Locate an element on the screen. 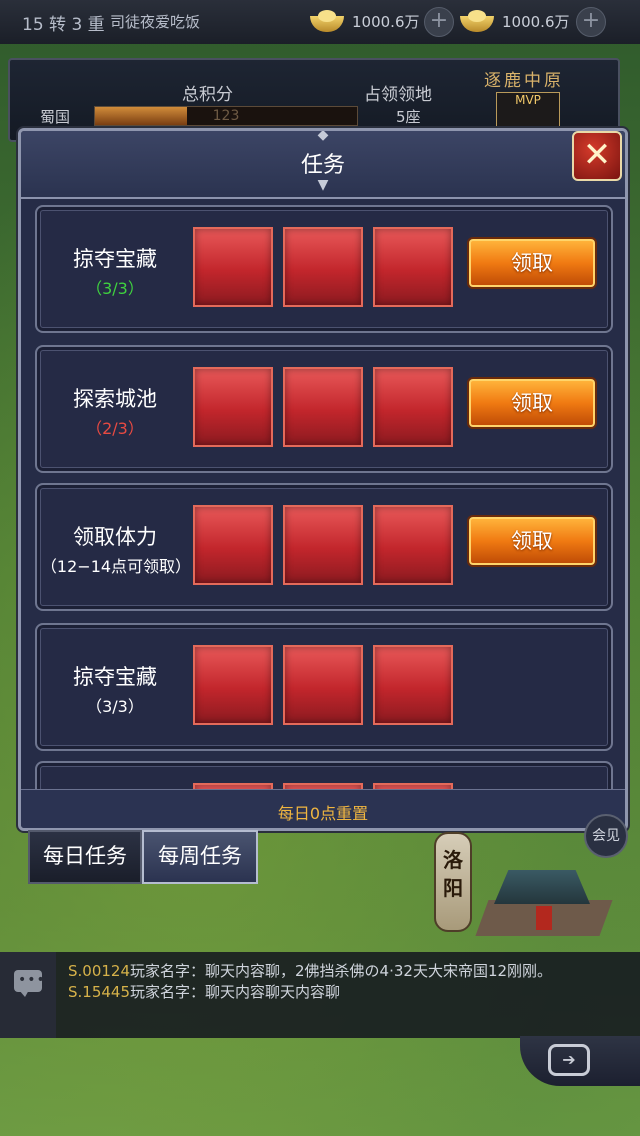  task-name: 领取体力 is located at coordinates (115, 537).